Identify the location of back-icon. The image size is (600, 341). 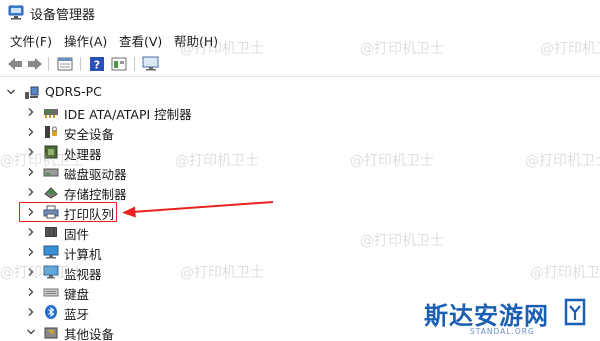
(15, 64).